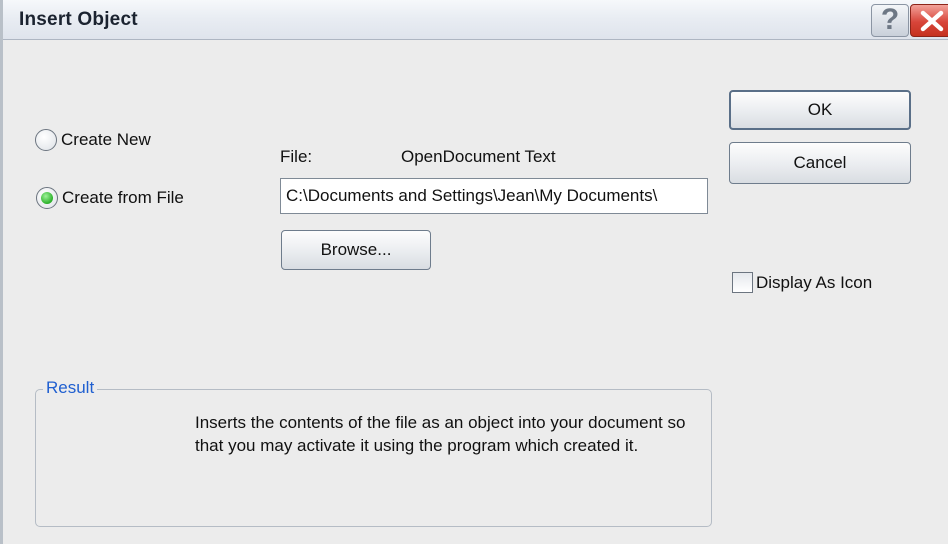  Describe the element at coordinates (820, 110) in the screenshot. I see `ok-button: OK` at that location.